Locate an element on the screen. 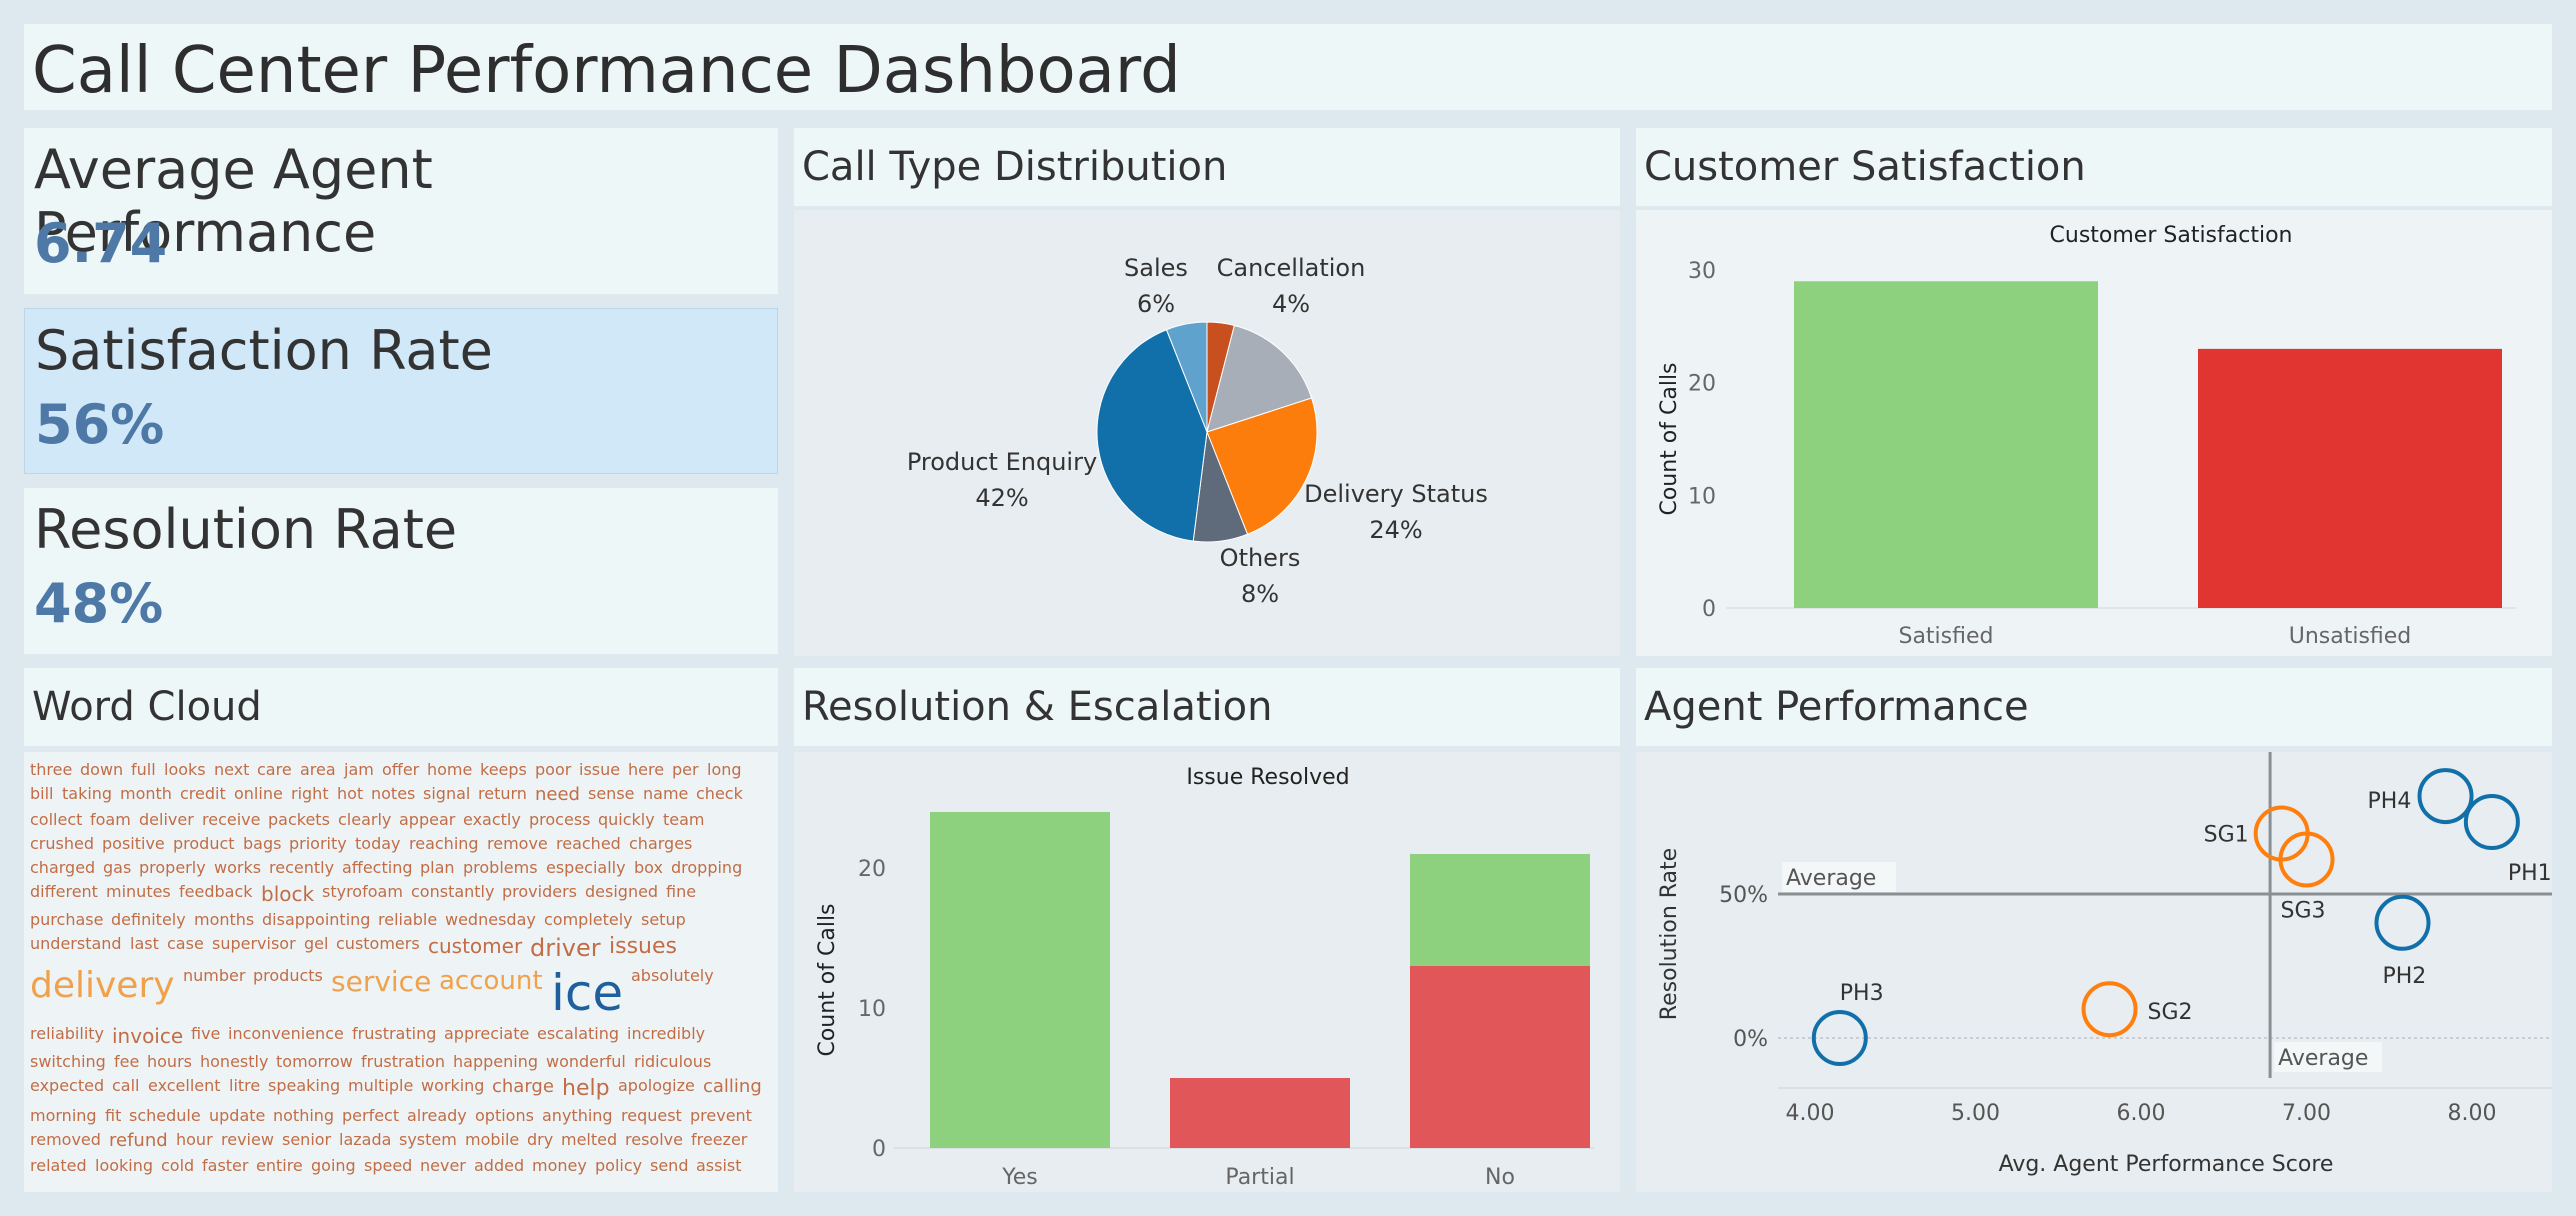  word-cloud-word: money is located at coordinates (559, 1166).